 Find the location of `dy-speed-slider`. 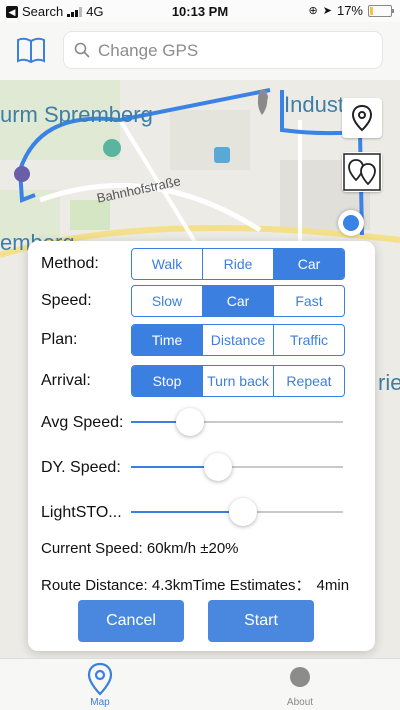

dy-speed-slider is located at coordinates (237, 467).